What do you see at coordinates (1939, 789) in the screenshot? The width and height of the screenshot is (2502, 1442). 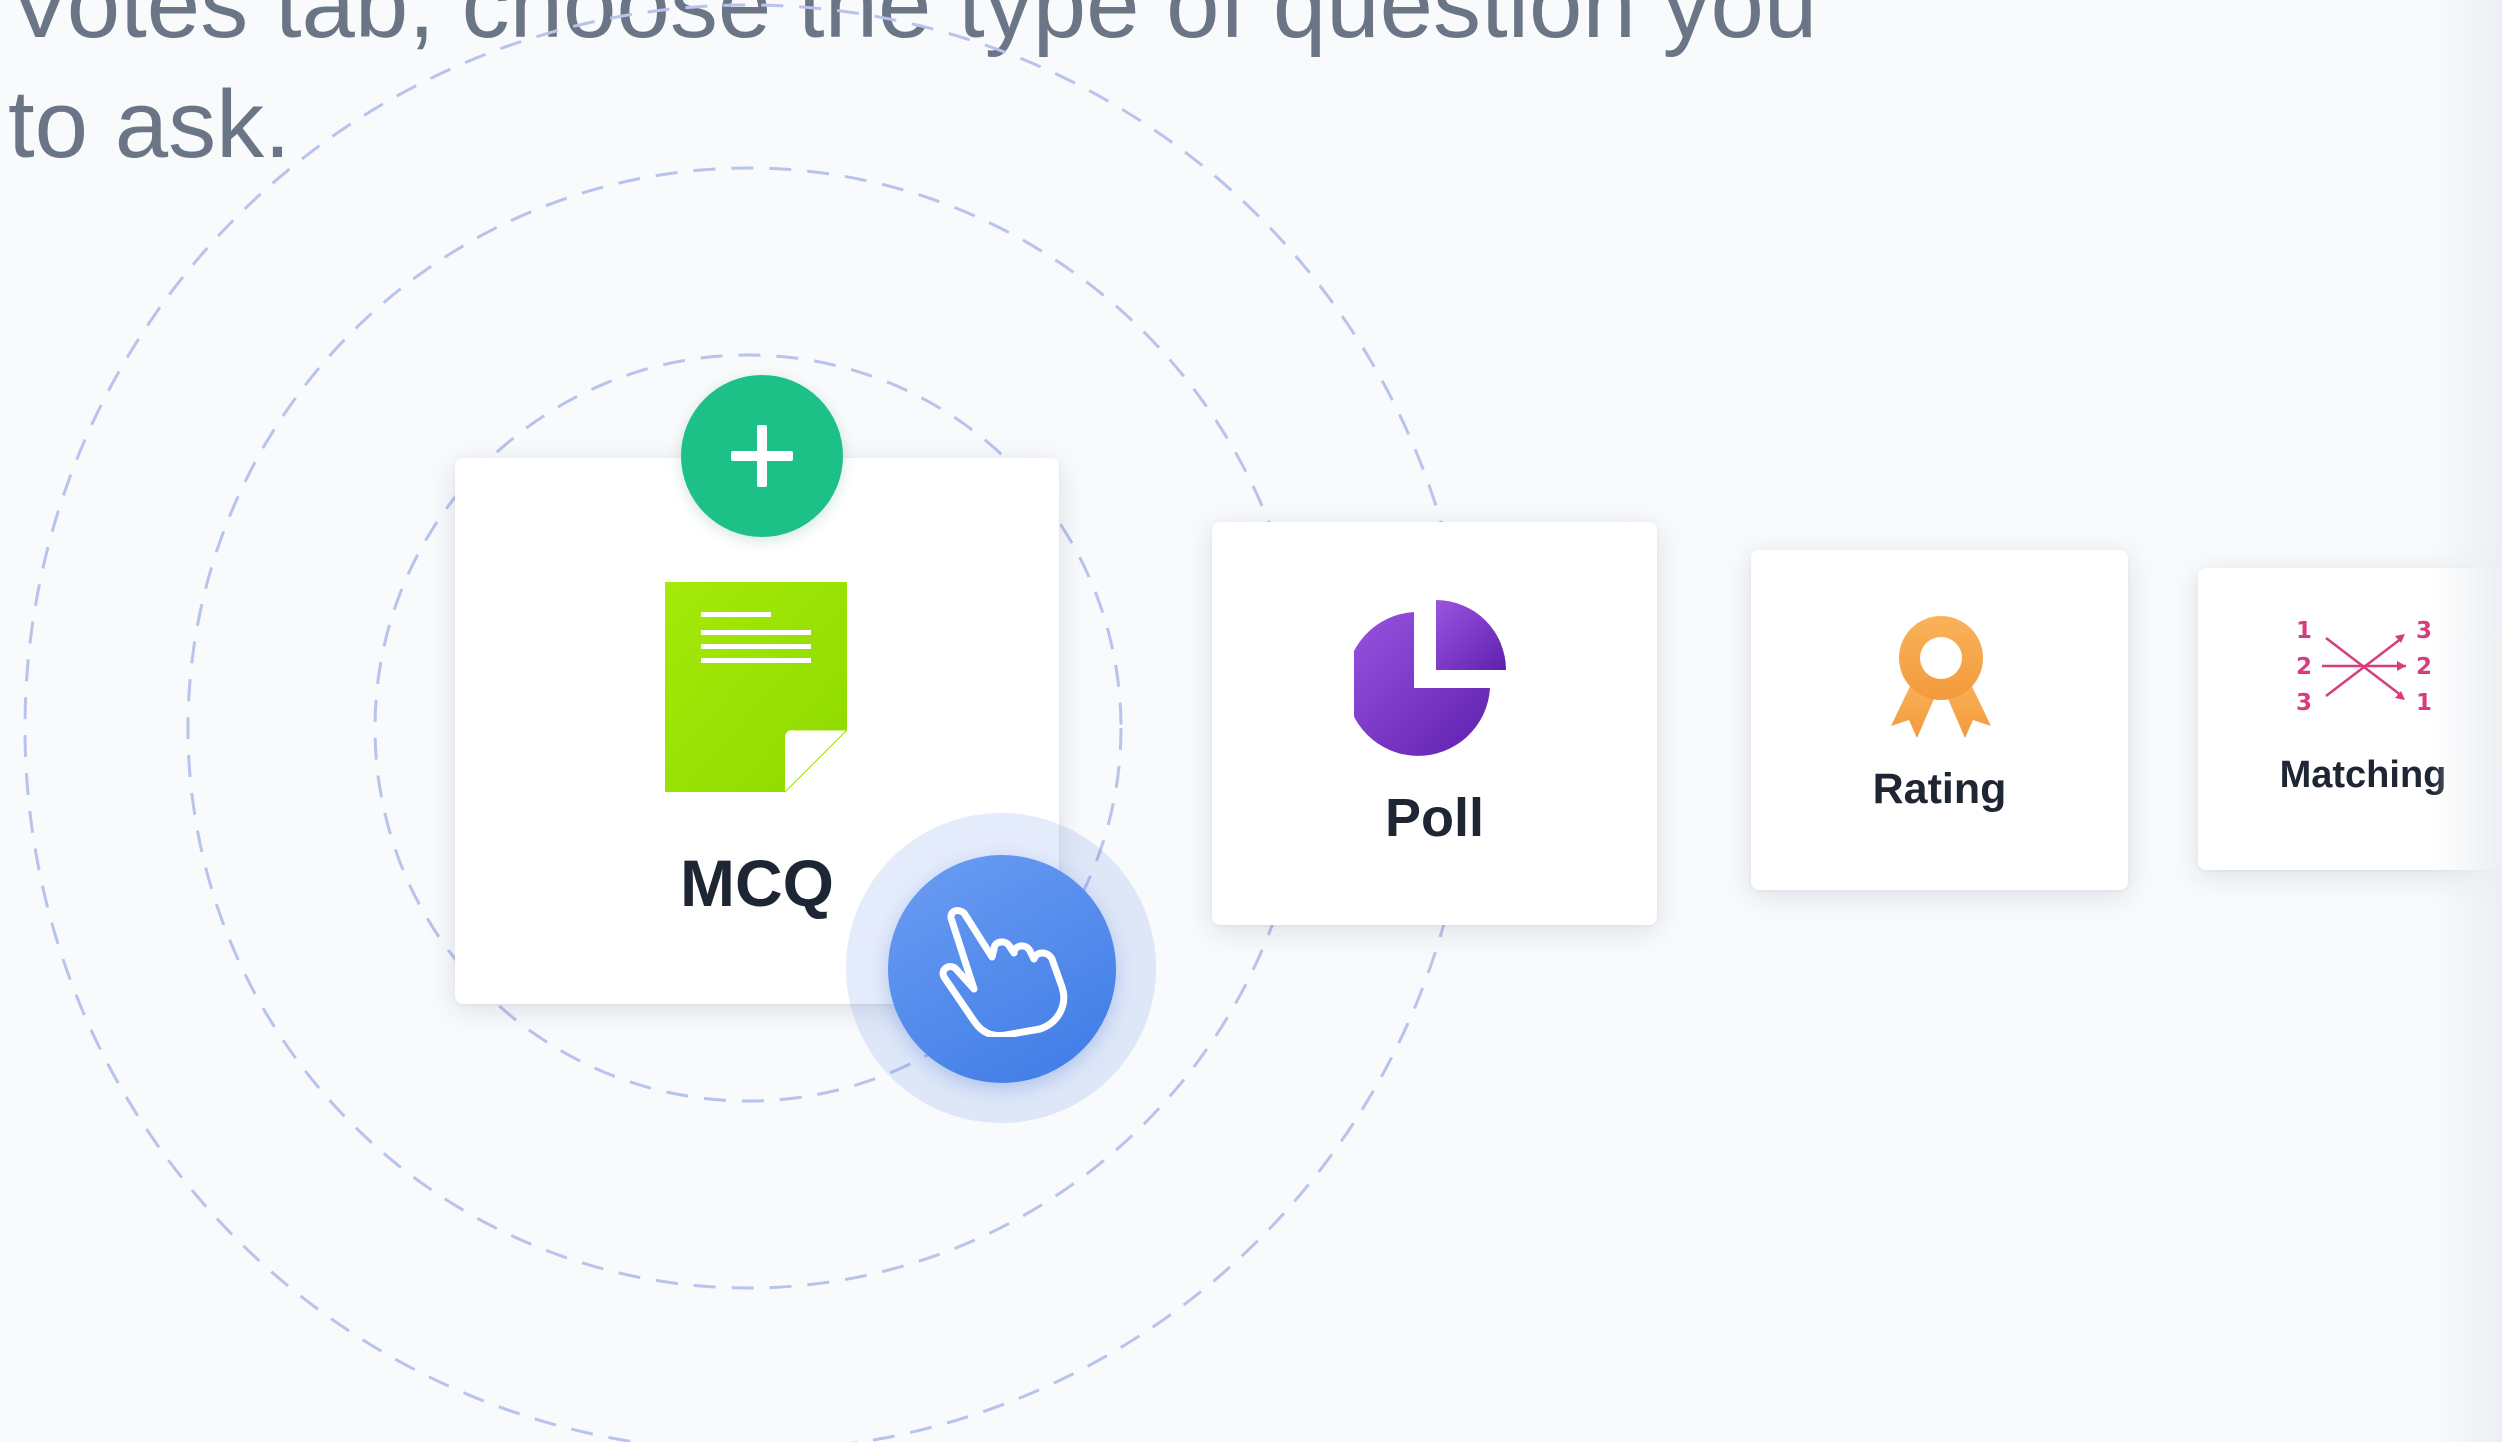 I see `rating-label: Rating` at bounding box center [1939, 789].